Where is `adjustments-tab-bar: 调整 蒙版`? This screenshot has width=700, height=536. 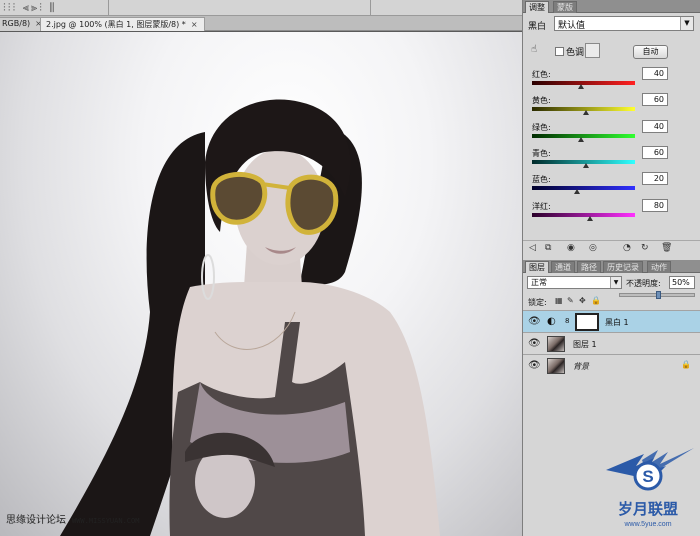
adjustments-tab-bar: 调整 蒙版 is located at coordinates (611, 6).